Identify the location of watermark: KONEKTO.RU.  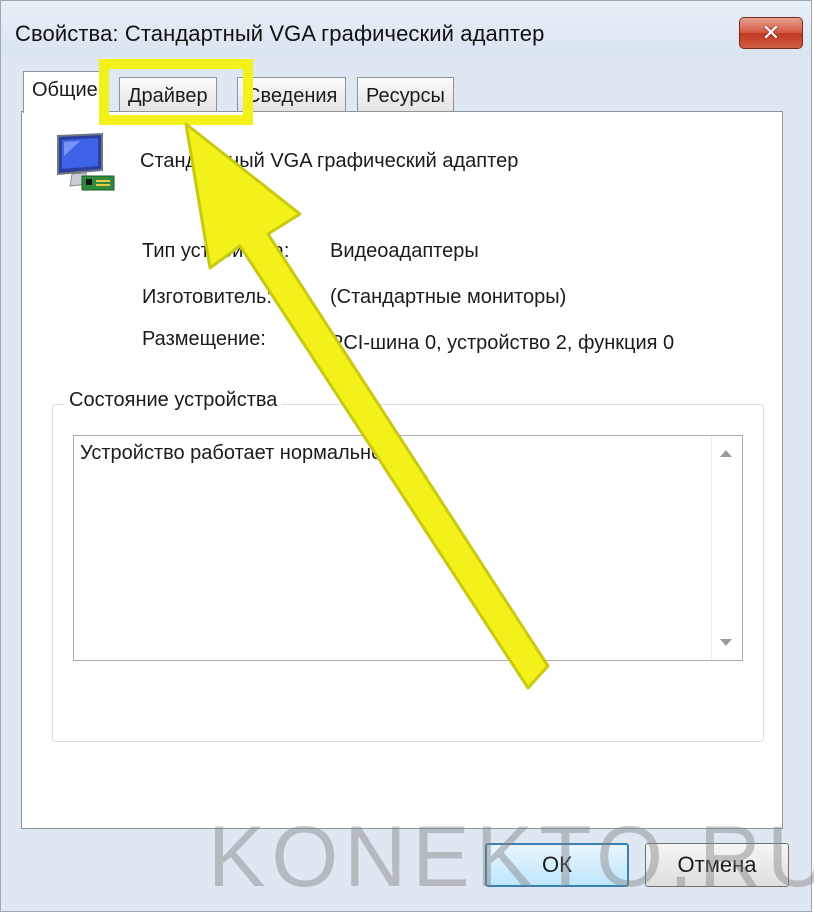
(511, 857).